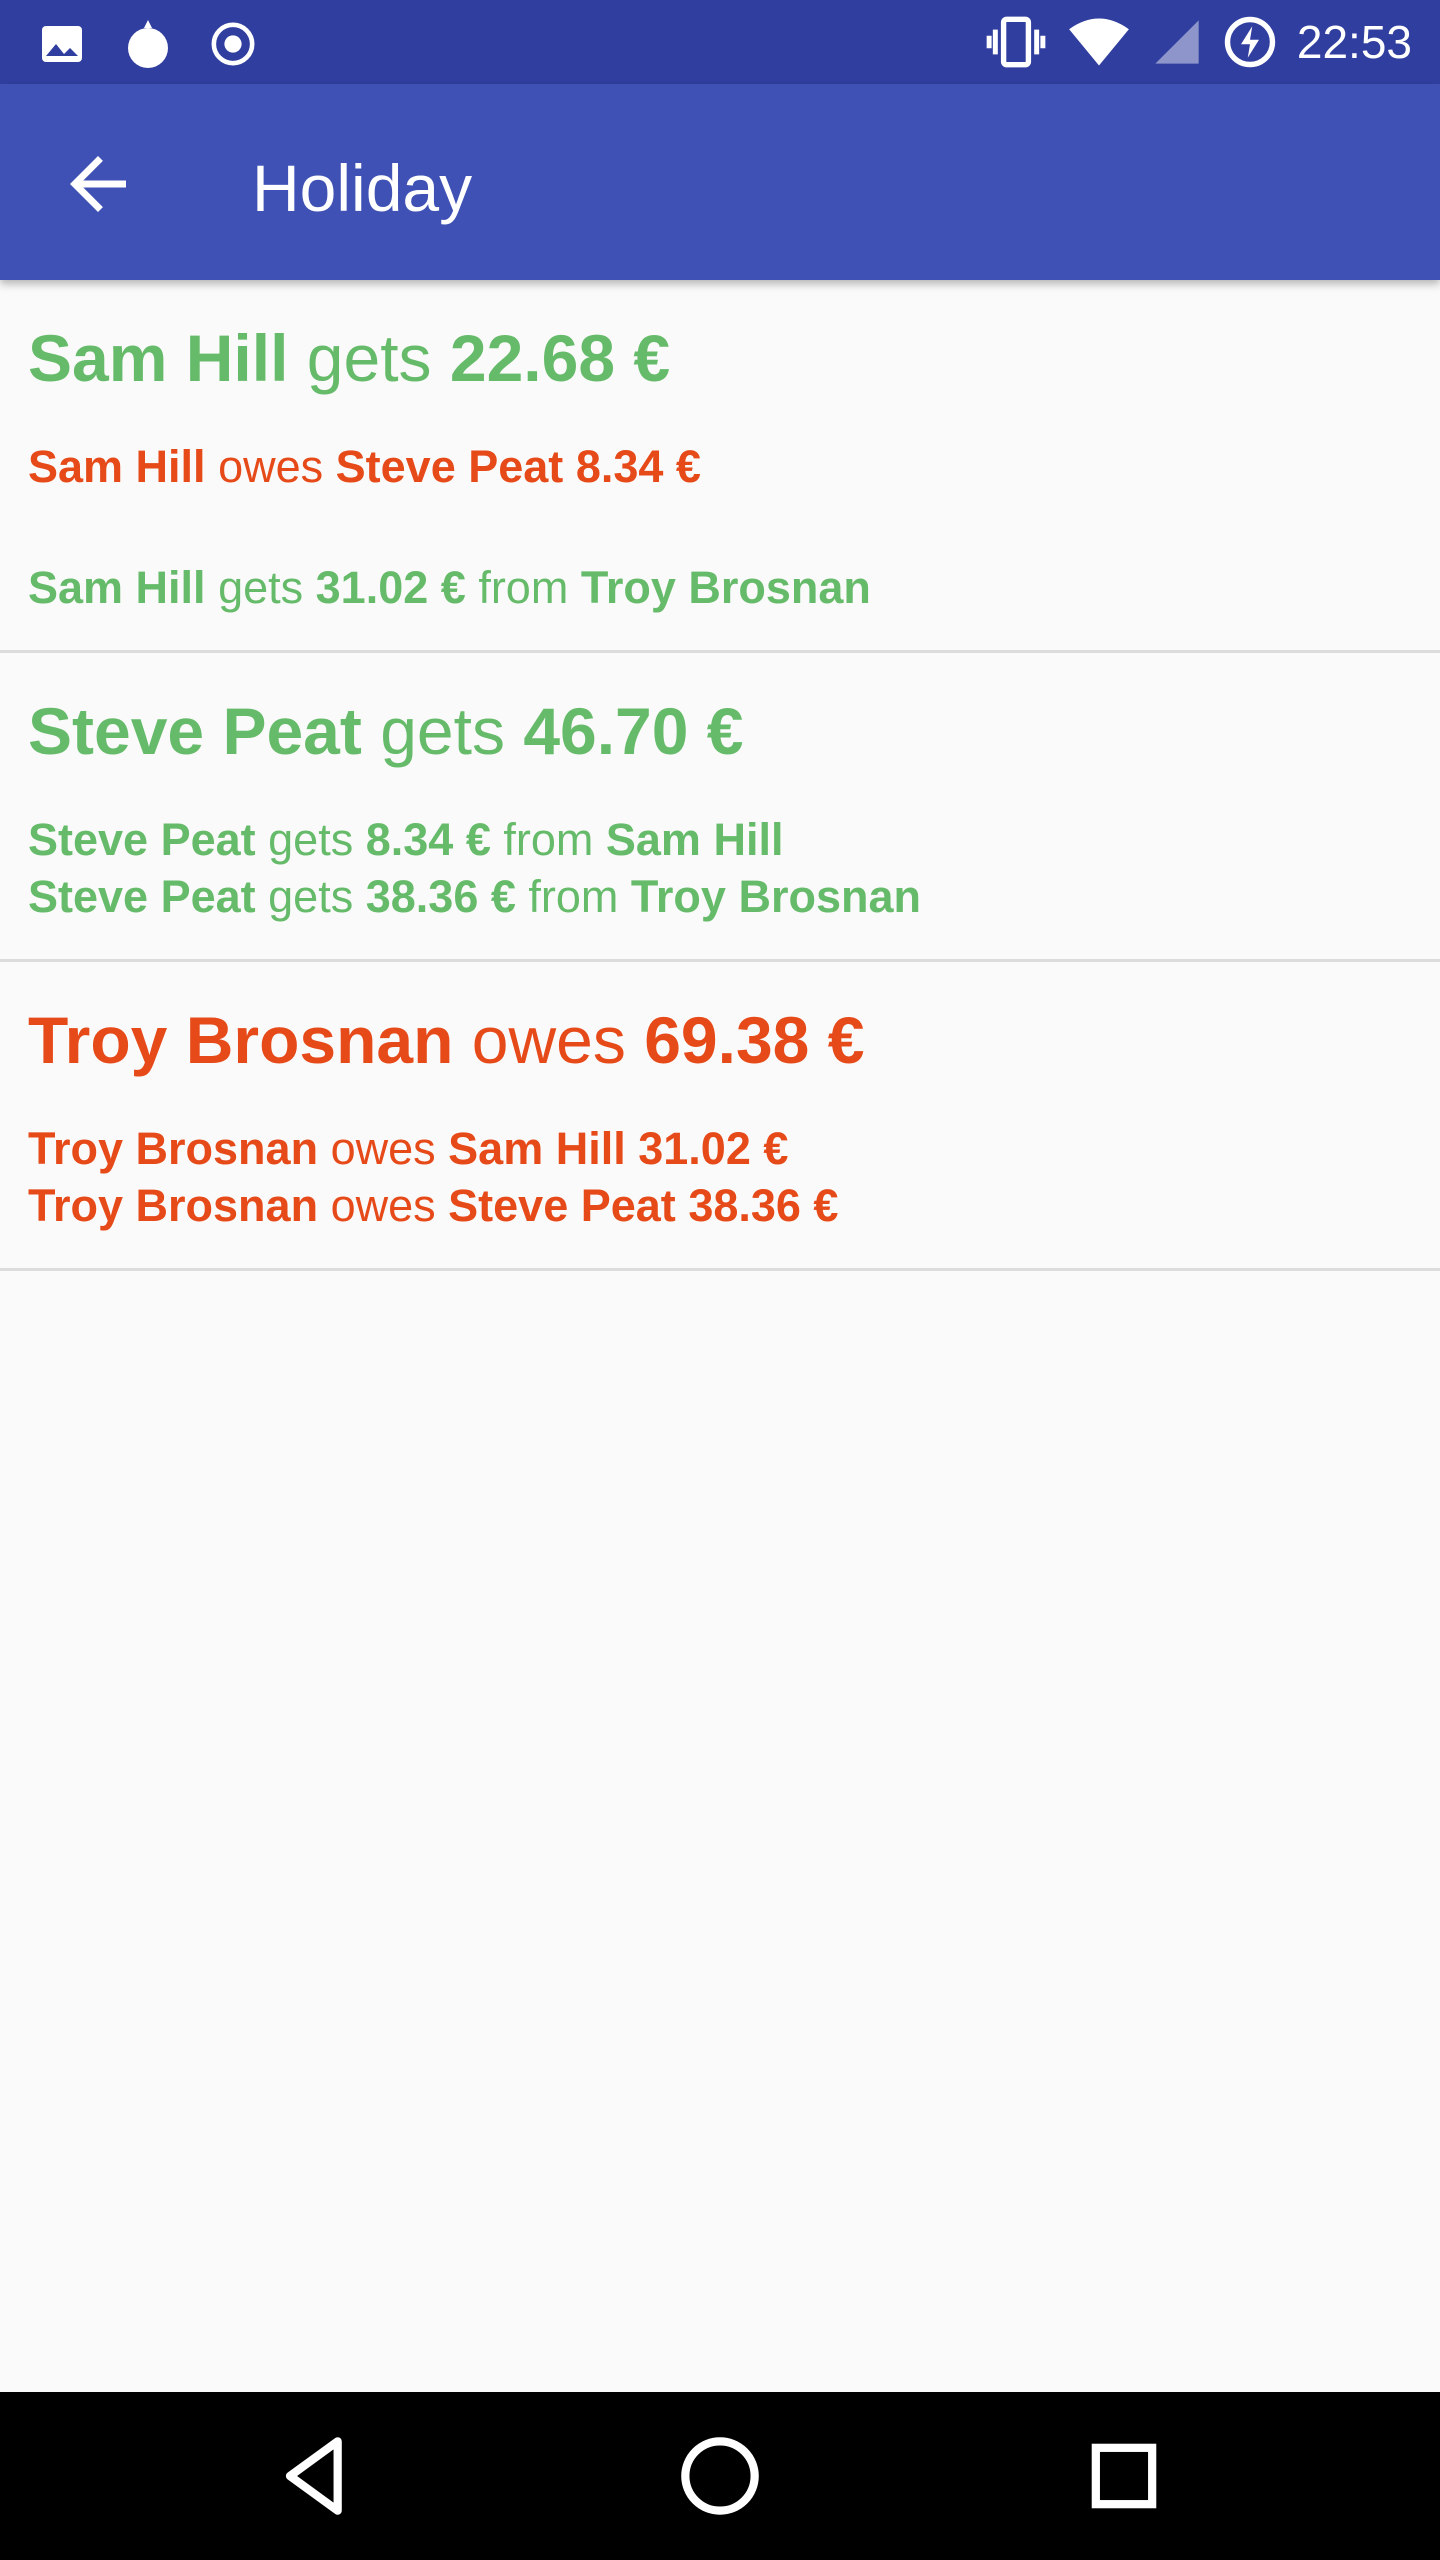  I want to click on record-icon, so click(233, 44).